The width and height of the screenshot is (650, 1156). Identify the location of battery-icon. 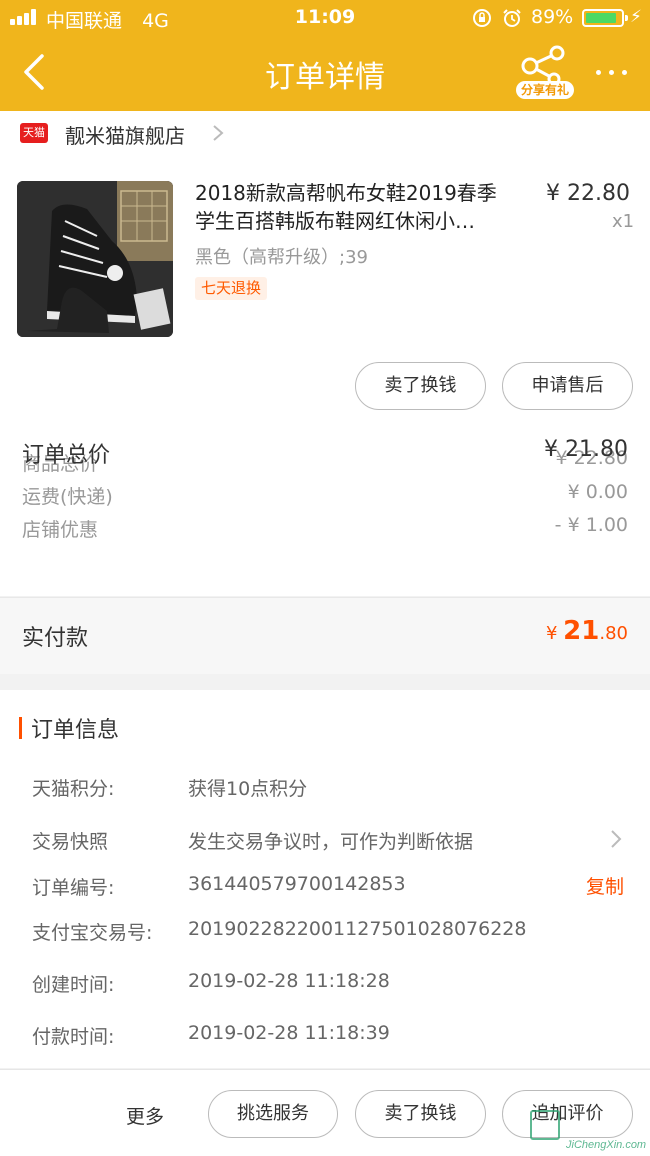
(605, 18).